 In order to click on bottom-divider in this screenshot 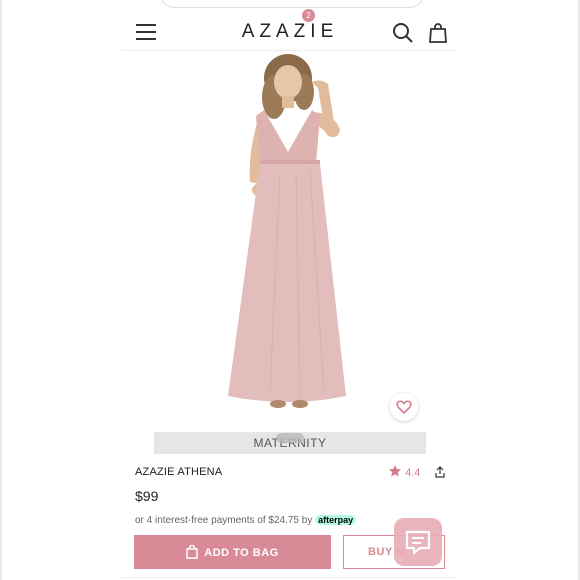, I will do `click(290, 577)`.